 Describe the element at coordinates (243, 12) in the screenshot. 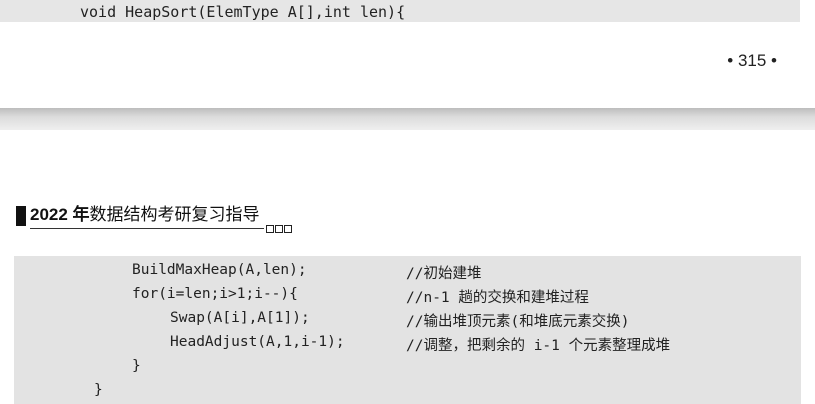

I see `heapsort-signature: void HeapSort(ElemType A[],int len){` at that location.